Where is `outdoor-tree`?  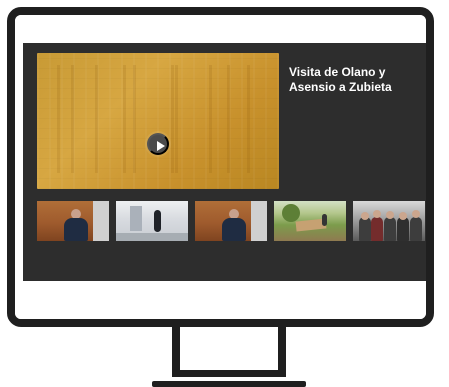 outdoor-tree is located at coordinates (291, 213).